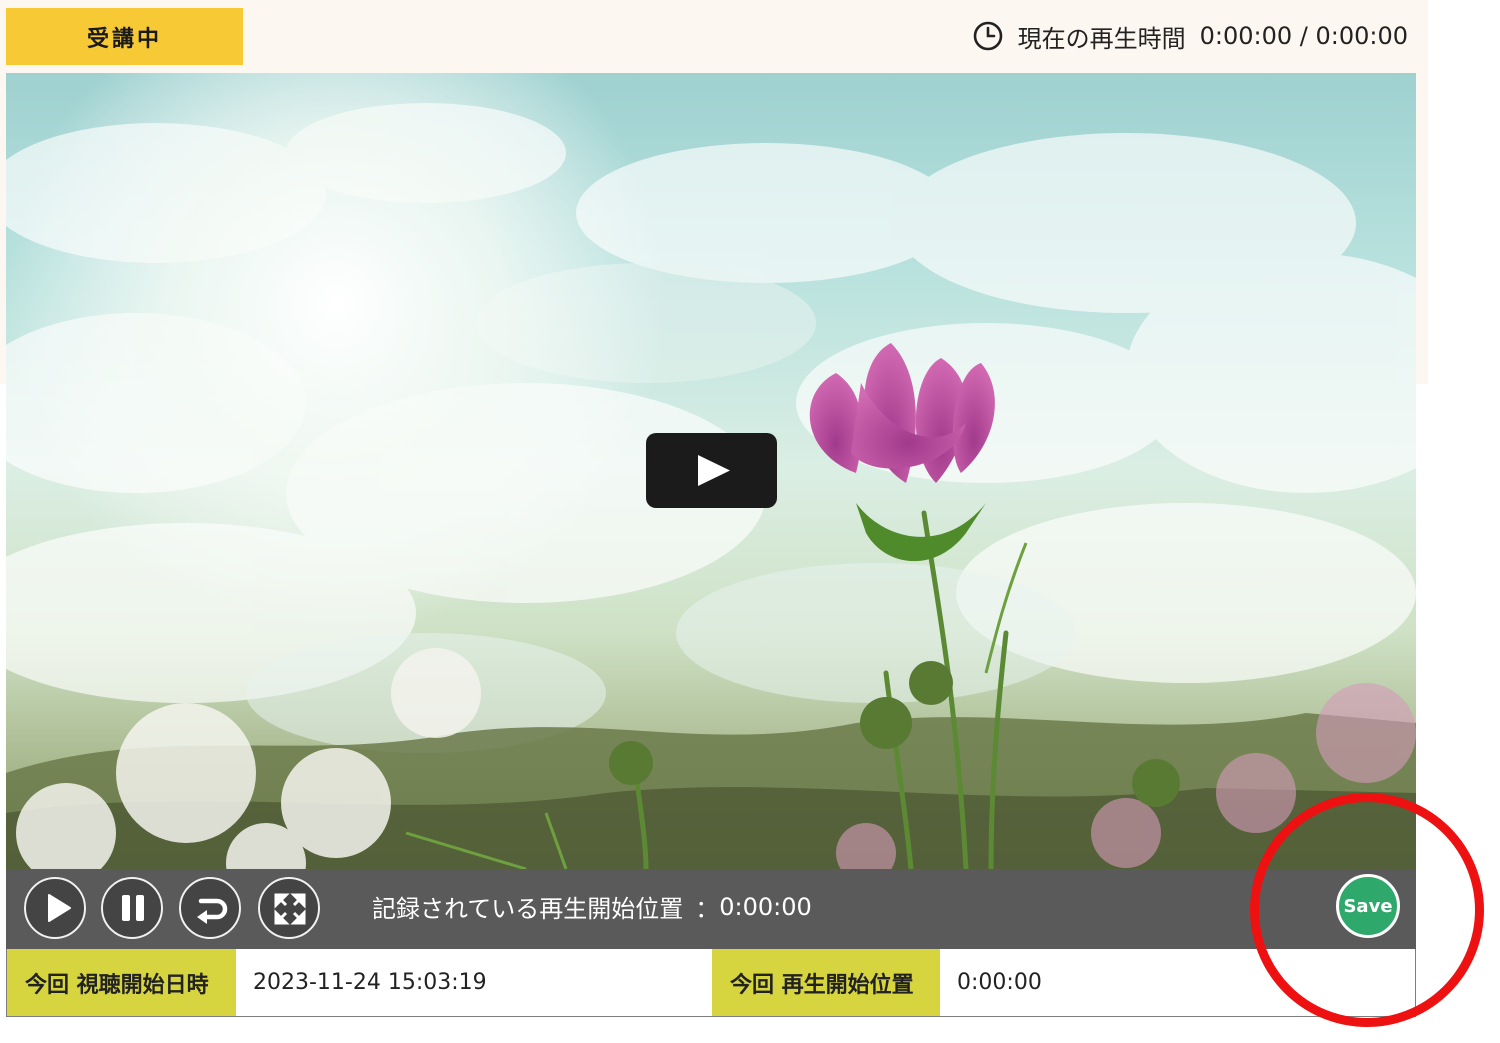 The image size is (1500, 1043). Describe the element at coordinates (1101, 38) in the screenshot. I see `current-time-label: 現在の再生時間` at that location.